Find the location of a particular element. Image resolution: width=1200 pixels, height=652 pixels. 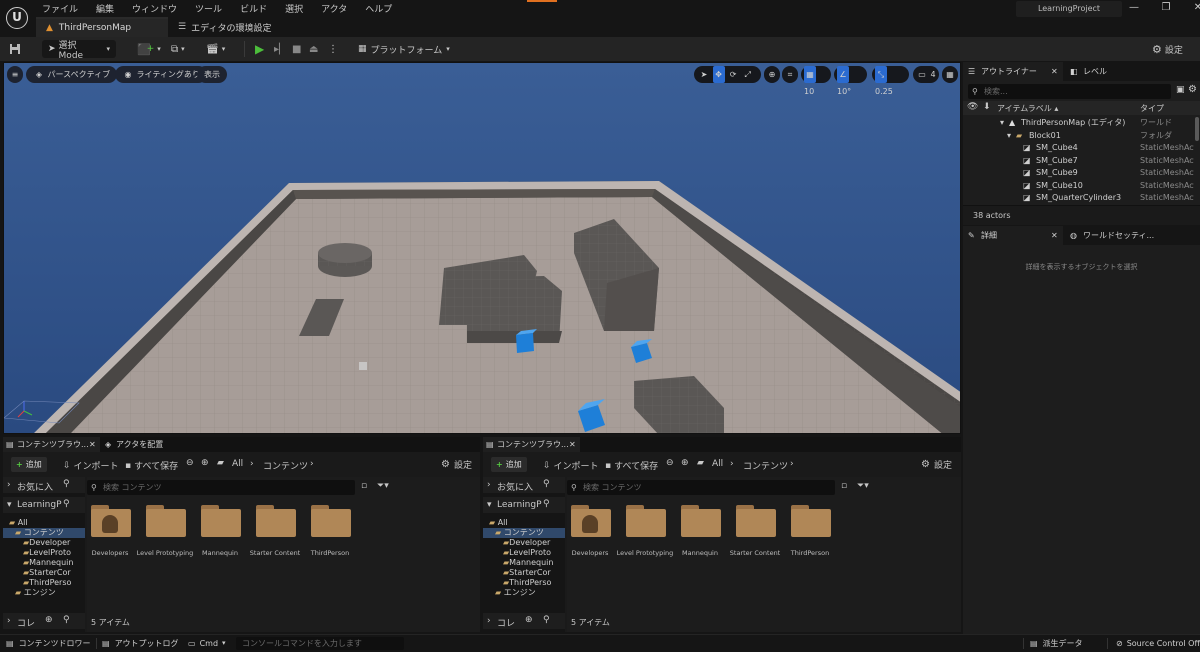

settings-button: ⚙ 設定 is located at coordinates (1167, 49).